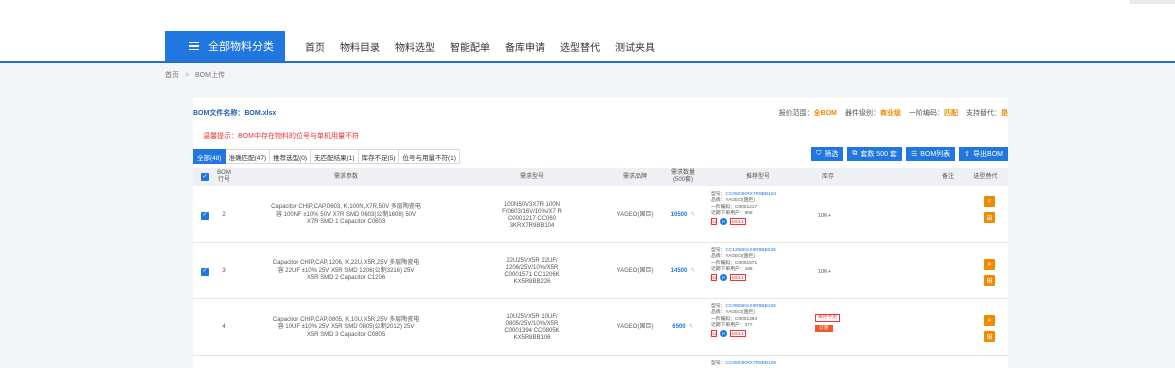 The image size is (1175, 368). I want to click on nav-selection: 物料选型, so click(415, 46).